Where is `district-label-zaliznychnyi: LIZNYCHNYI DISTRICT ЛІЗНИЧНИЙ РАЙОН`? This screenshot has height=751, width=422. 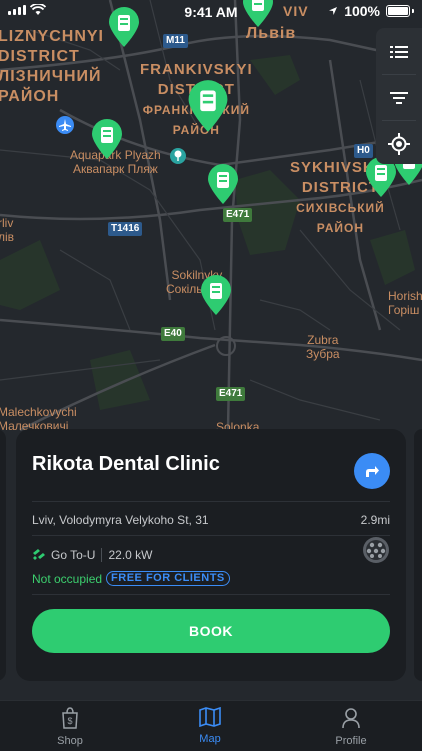
district-label-zaliznychnyi: LIZNYCHNYI DISTRICT ЛІЗНИЧНИЙ РАЙОН is located at coordinates (52, 66).